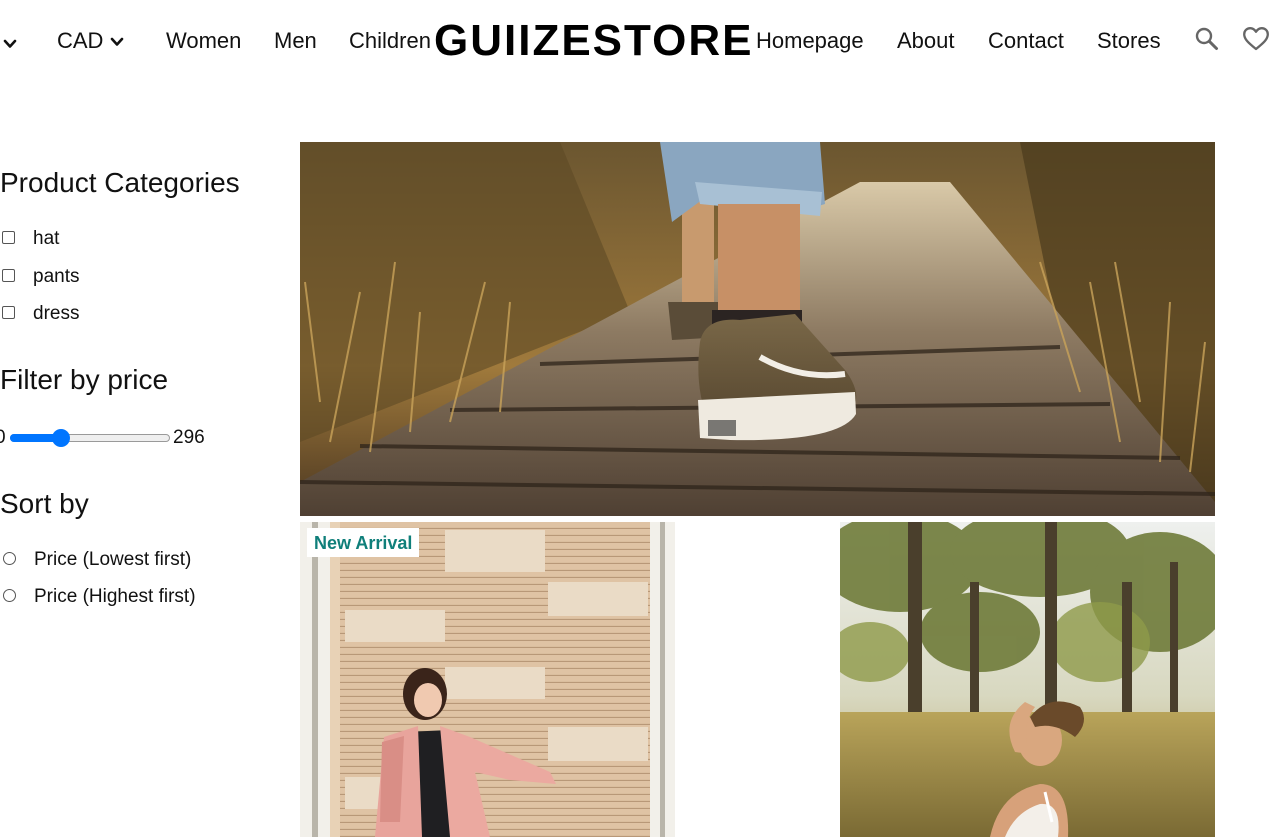  What do you see at coordinates (1207, 39) in the screenshot?
I see `search-icon` at bounding box center [1207, 39].